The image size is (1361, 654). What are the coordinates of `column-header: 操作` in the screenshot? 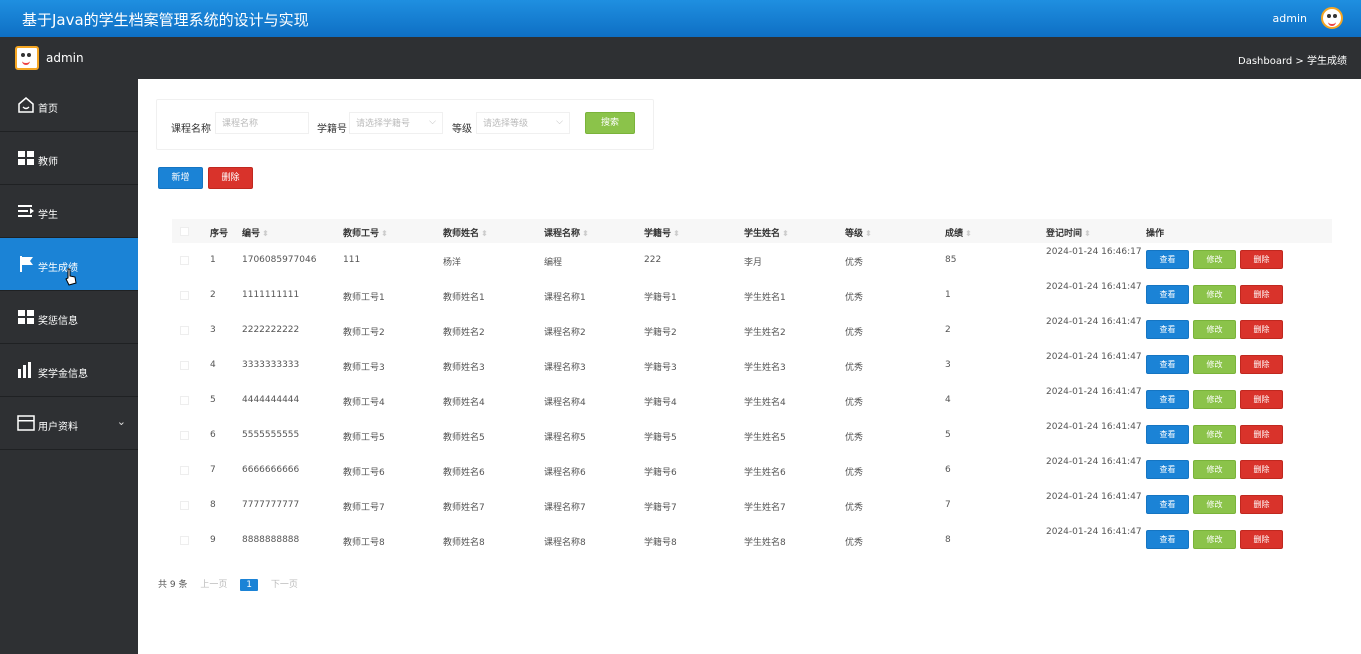 It's located at (1155, 234).